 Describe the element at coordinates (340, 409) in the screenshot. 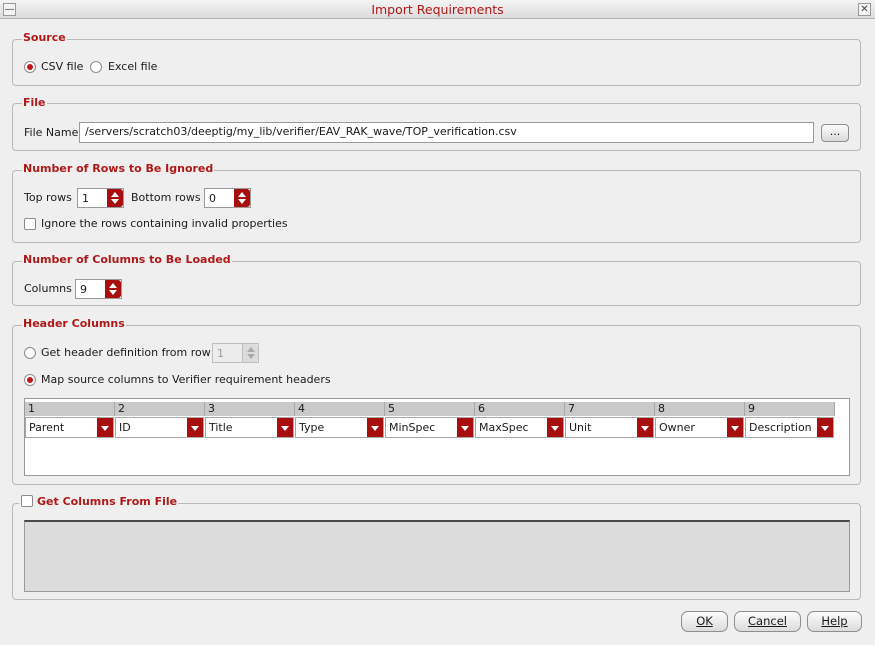

I see `column-header: 4` at that location.